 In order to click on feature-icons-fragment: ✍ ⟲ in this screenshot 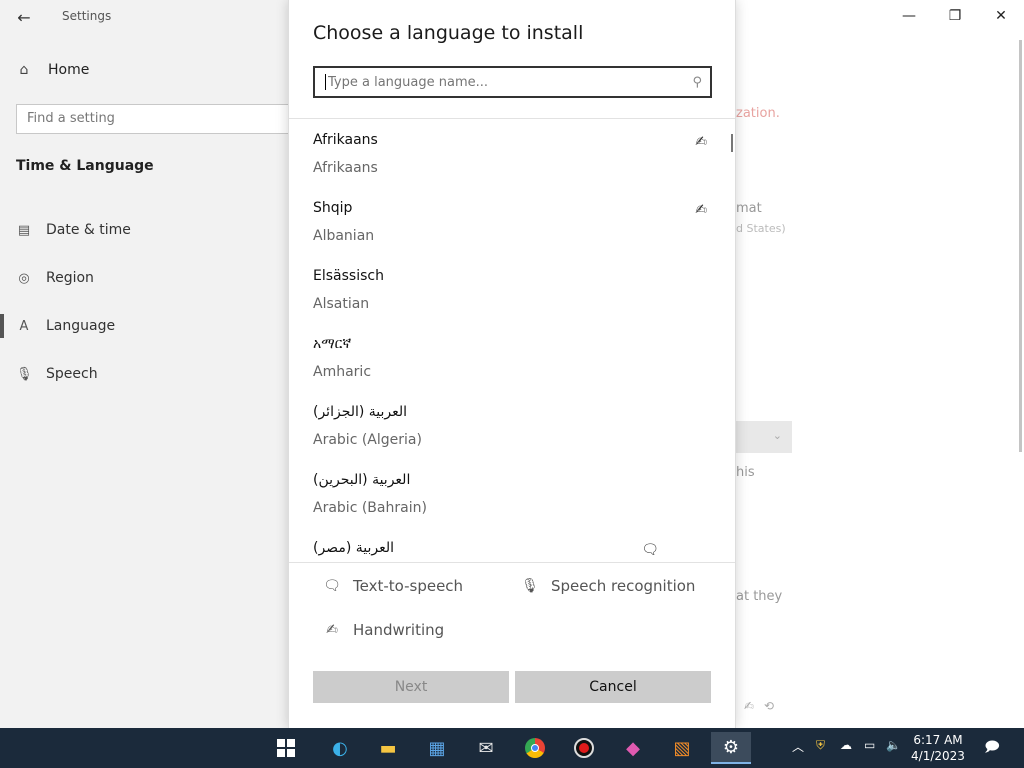, I will do `click(759, 706)`.